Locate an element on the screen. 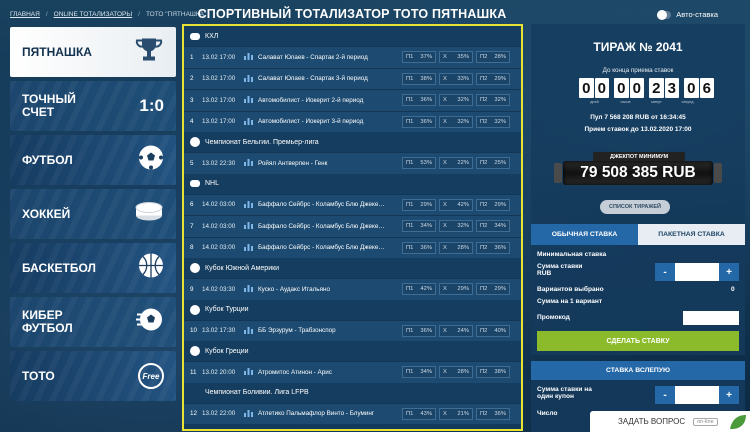  outcome-x-button: Х 29% is located at coordinates (456, 289).